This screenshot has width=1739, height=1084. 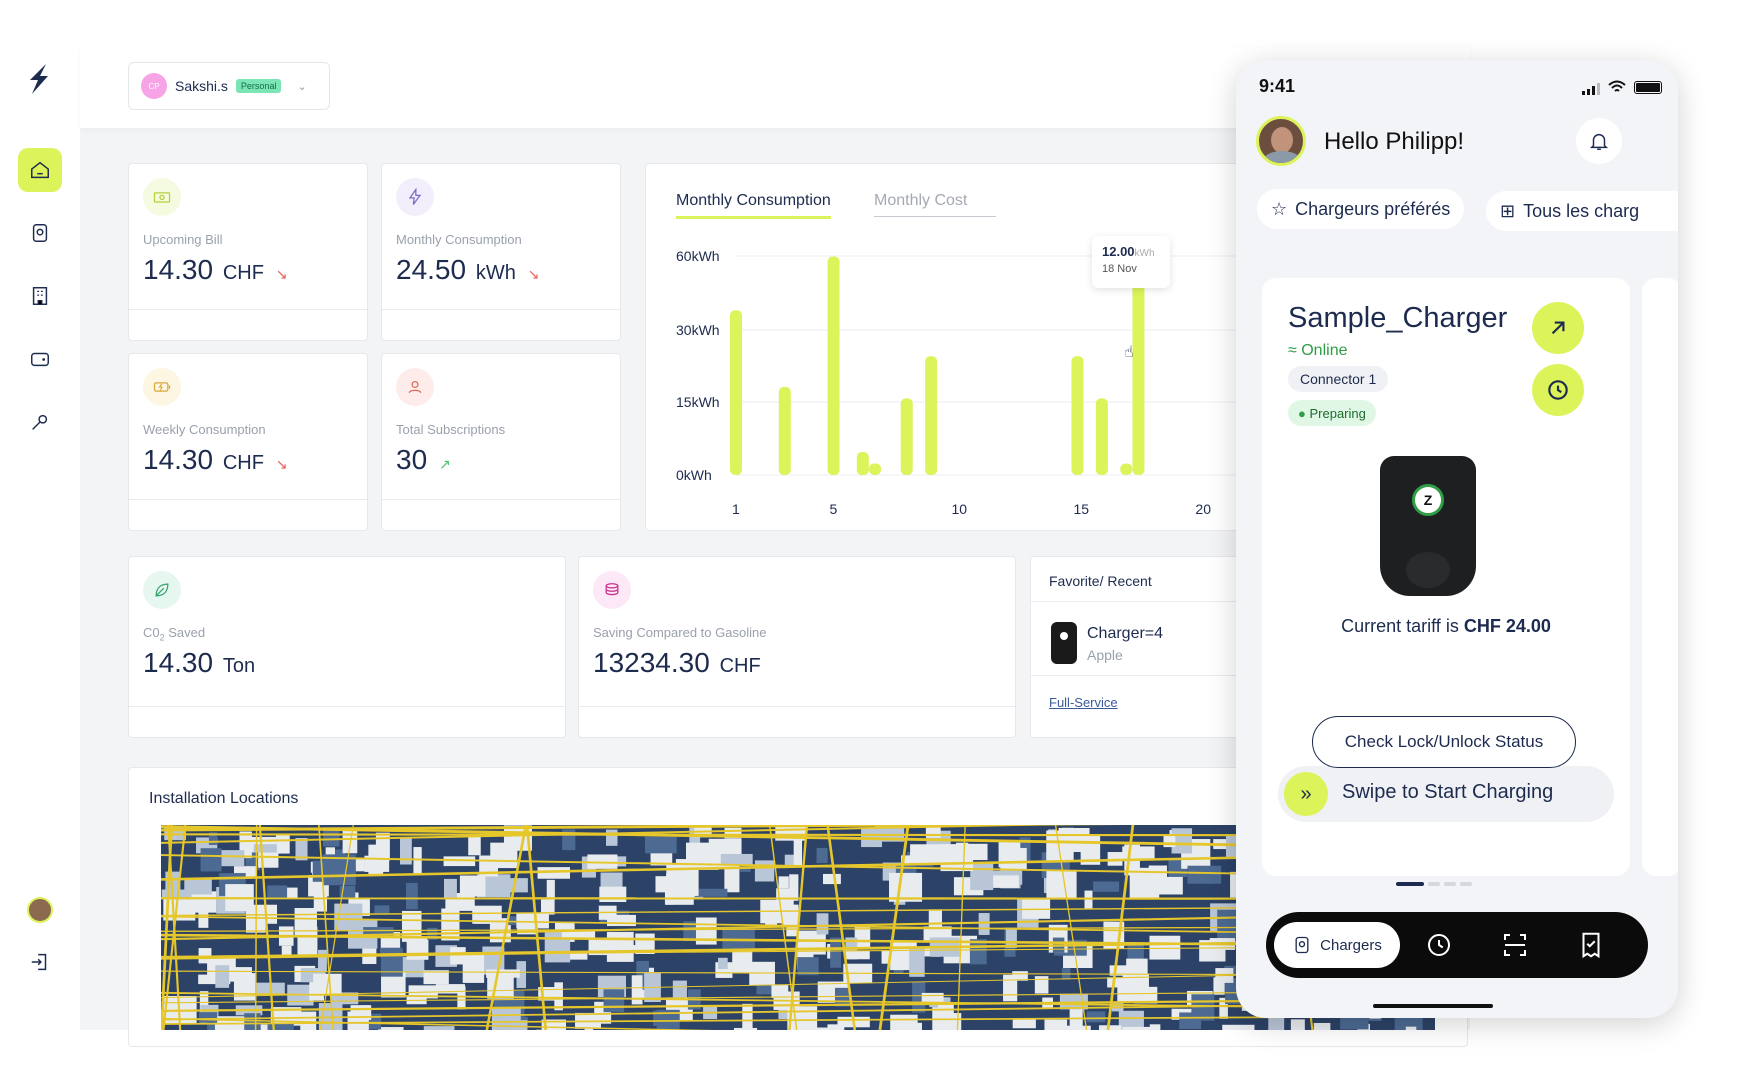 I want to click on saving-gasoline-card: Saving Compared to Gasoline 13234.30 CHF, so click(x=797, y=647).